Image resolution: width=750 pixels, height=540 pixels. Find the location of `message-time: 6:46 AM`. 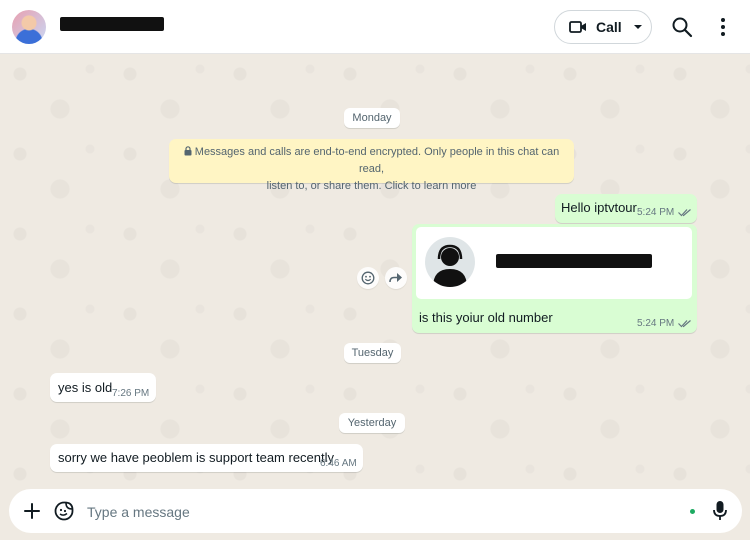

message-time: 6:46 AM is located at coordinates (338, 463).